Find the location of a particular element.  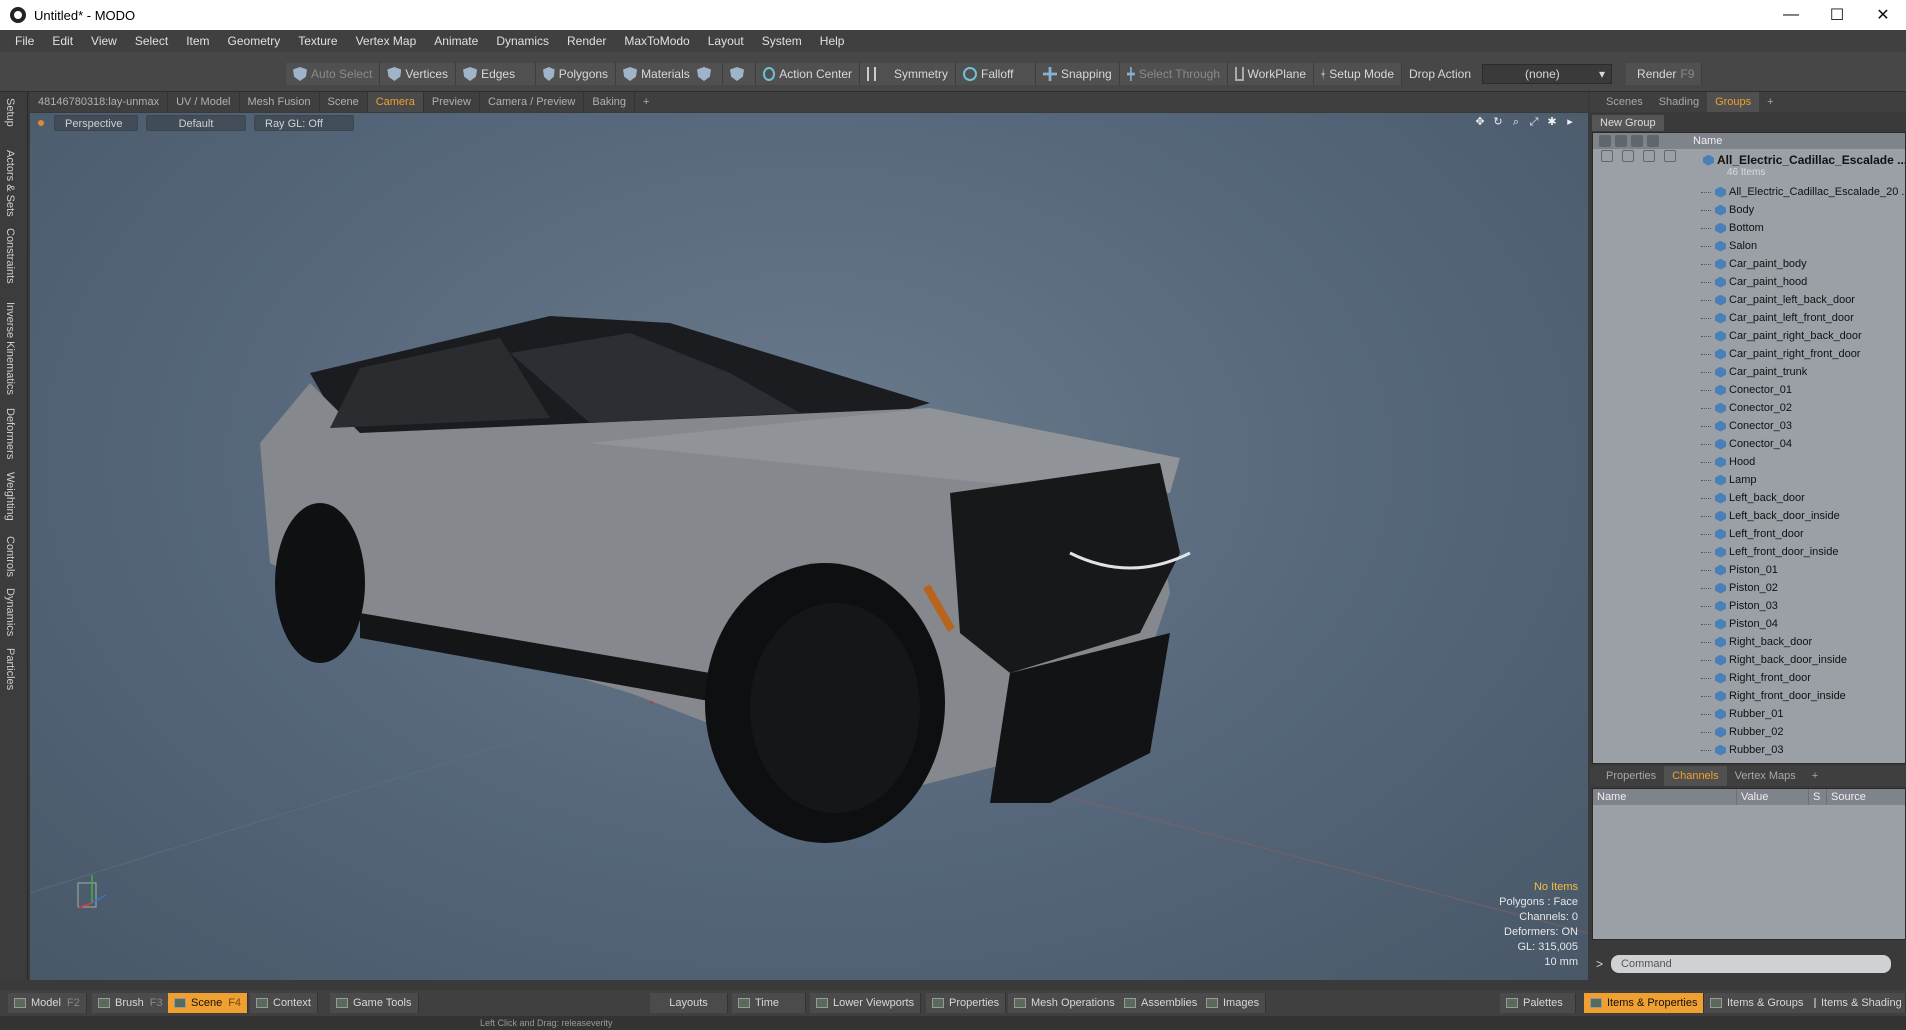

menu-system: System is located at coordinates (782, 41).